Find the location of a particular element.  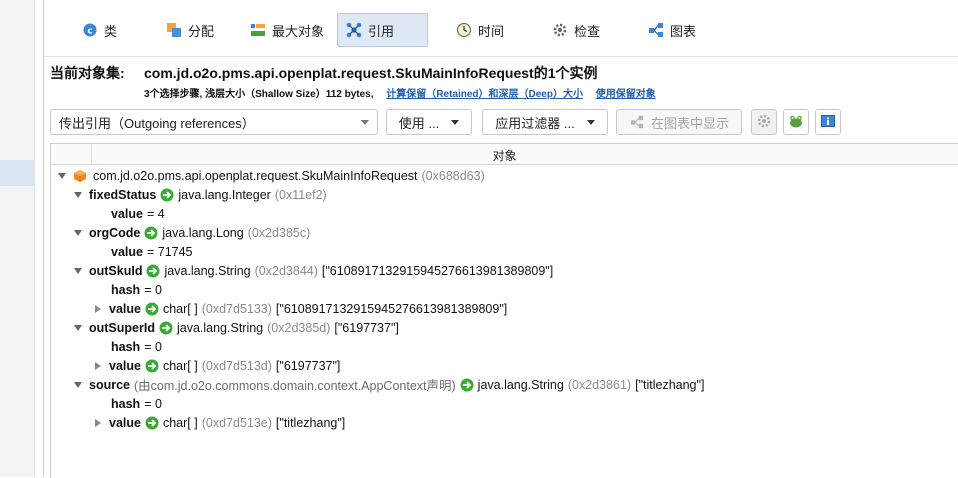

info-button is located at coordinates (828, 122).